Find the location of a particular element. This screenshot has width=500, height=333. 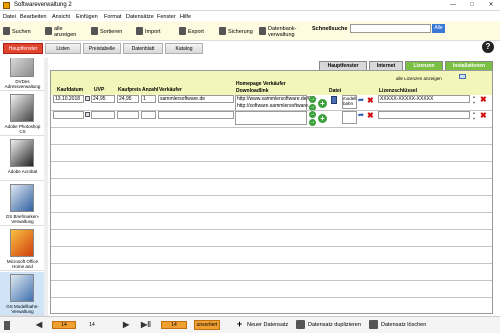

menu-ansicht: Ansicht is located at coordinates (61, 17).